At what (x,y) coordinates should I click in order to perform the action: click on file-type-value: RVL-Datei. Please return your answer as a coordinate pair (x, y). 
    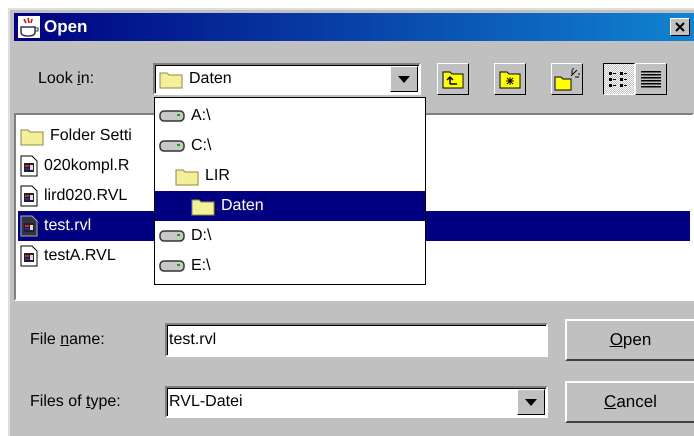
    Looking at the image, I should click on (206, 402).